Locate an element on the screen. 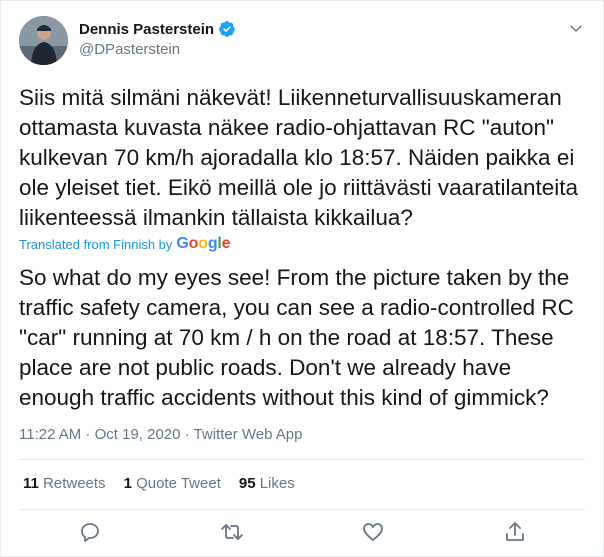 The height and width of the screenshot is (557, 604). reply-icon is located at coordinates (90, 532).